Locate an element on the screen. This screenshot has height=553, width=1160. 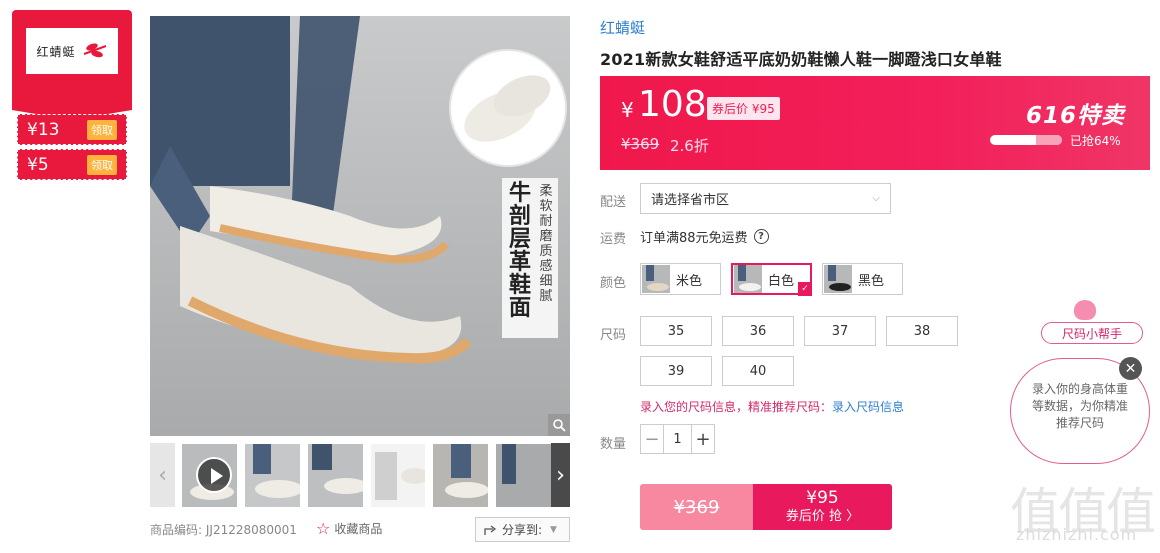
after-coupon-badge: 券后价 ¥95 is located at coordinates (743, 108).